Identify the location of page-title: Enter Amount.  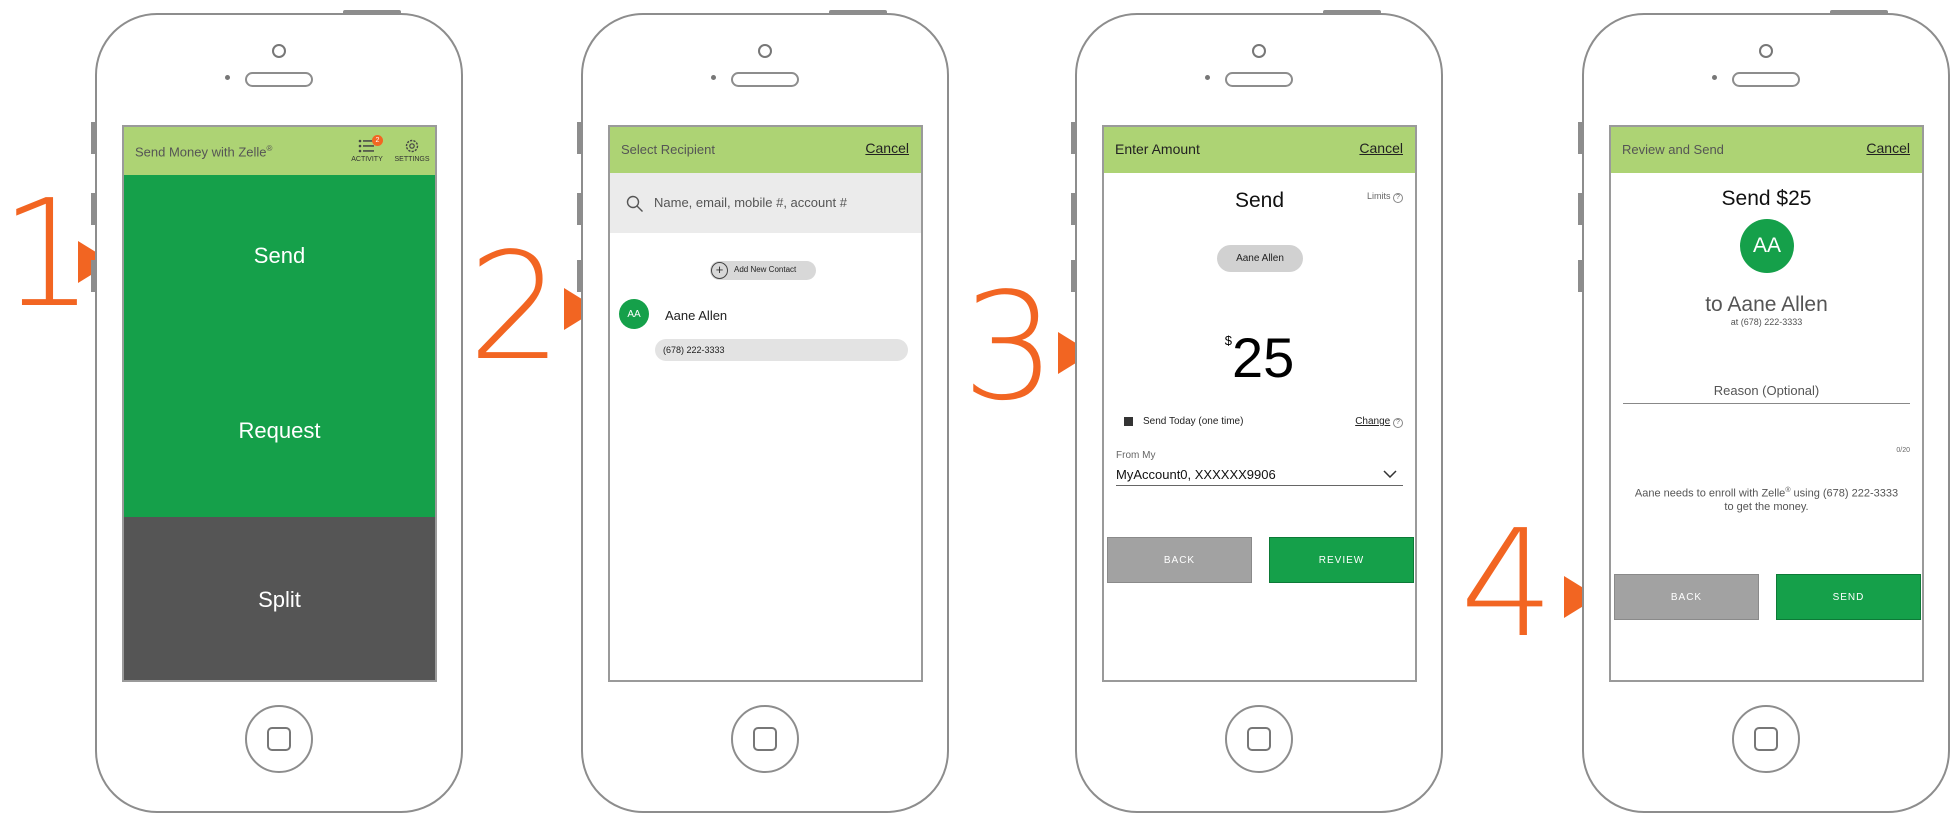
(1157, 149).